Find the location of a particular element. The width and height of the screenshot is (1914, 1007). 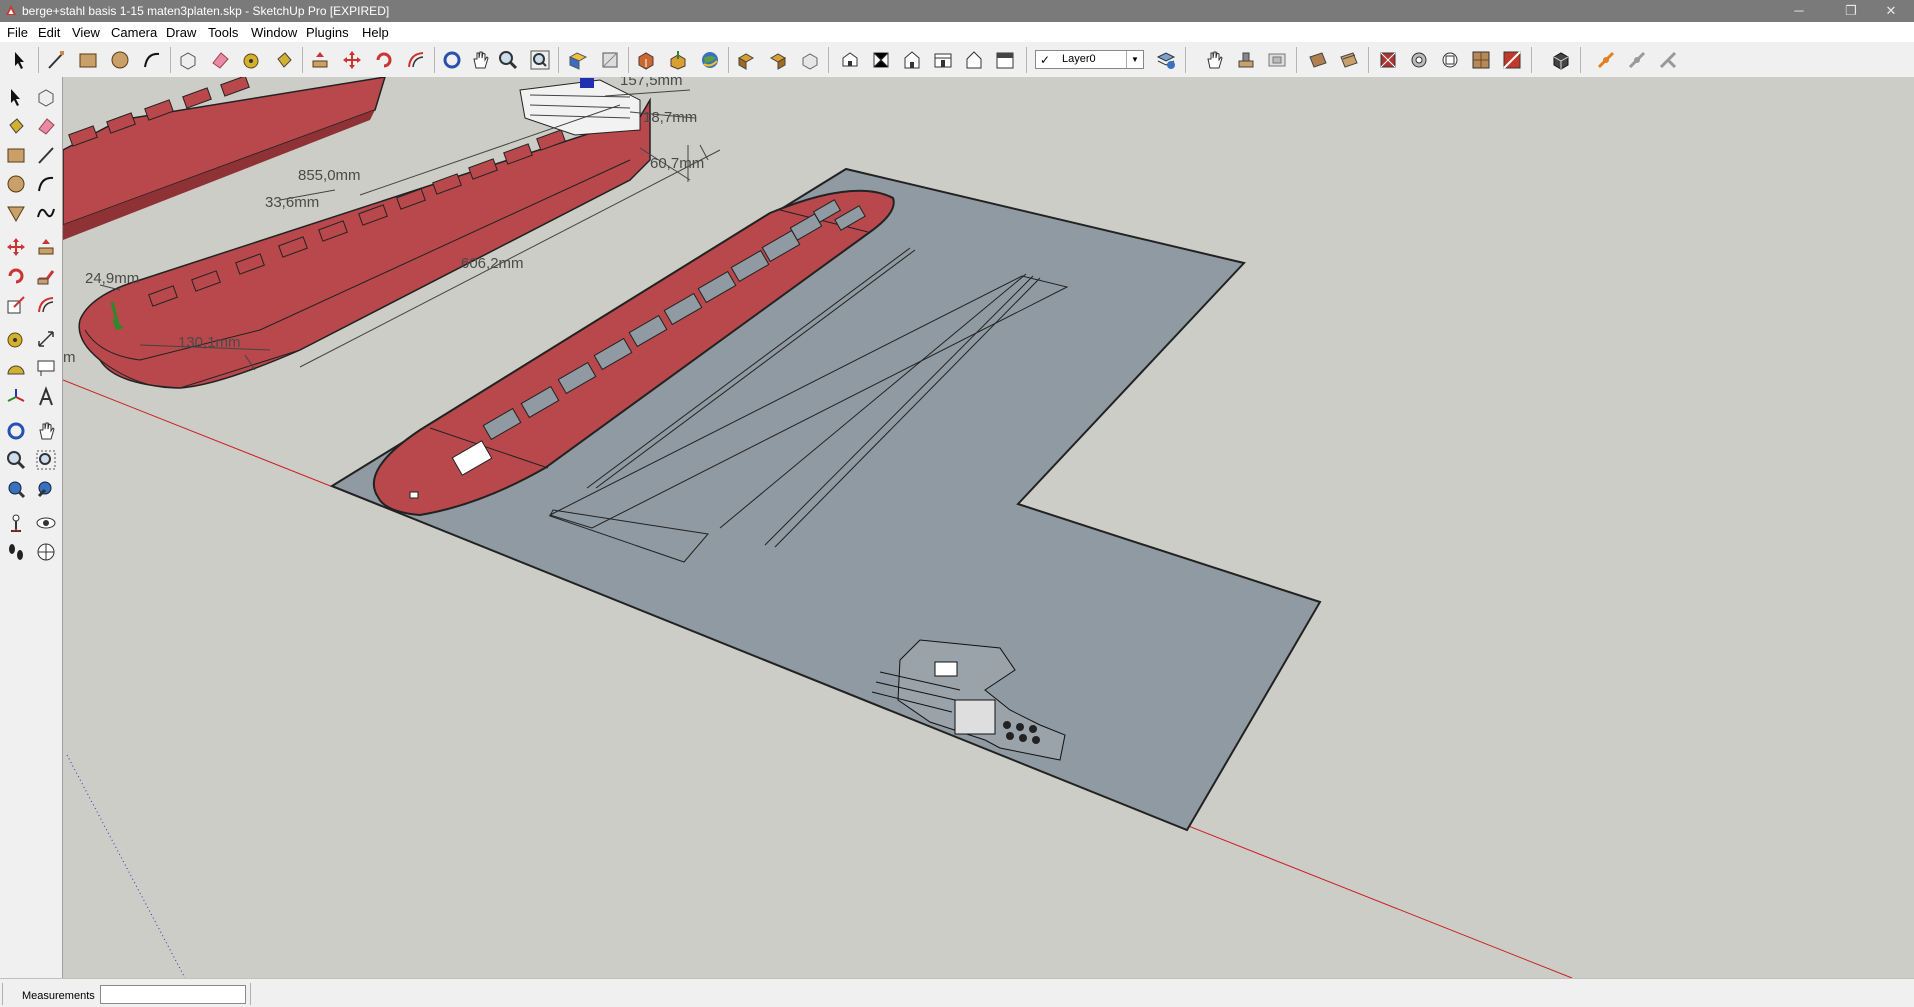

menu-file: File is located at coordinates (17, 32).